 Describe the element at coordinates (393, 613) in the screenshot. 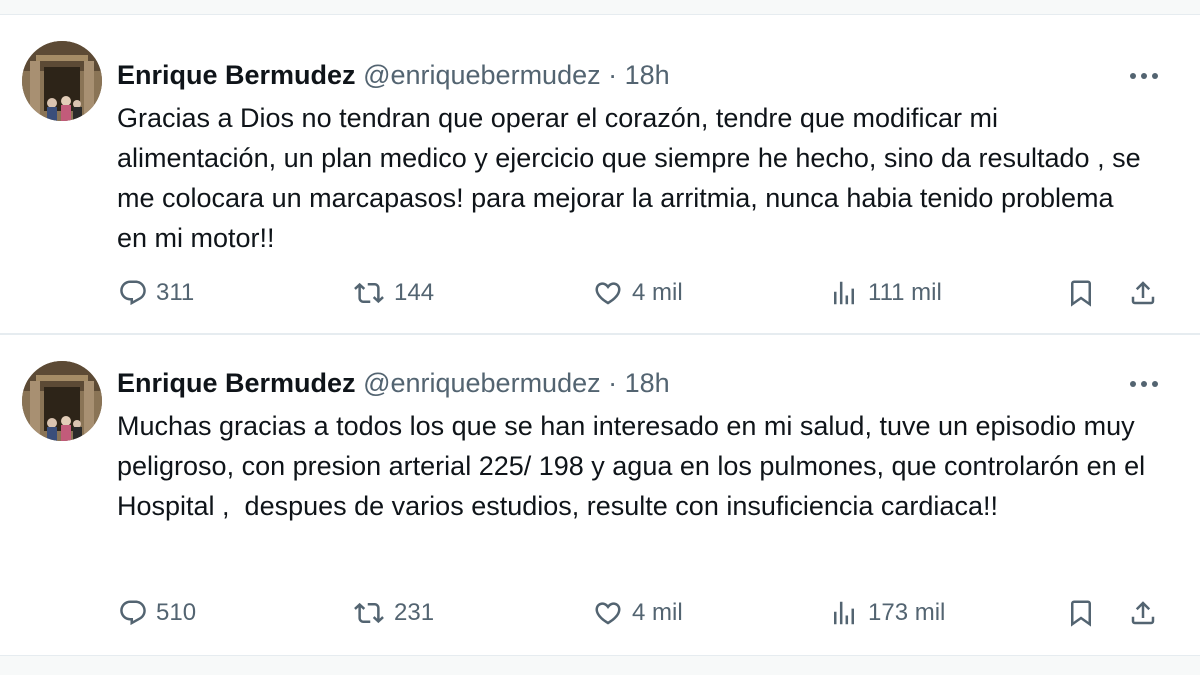

I see `retweet-button: 231` at that location.